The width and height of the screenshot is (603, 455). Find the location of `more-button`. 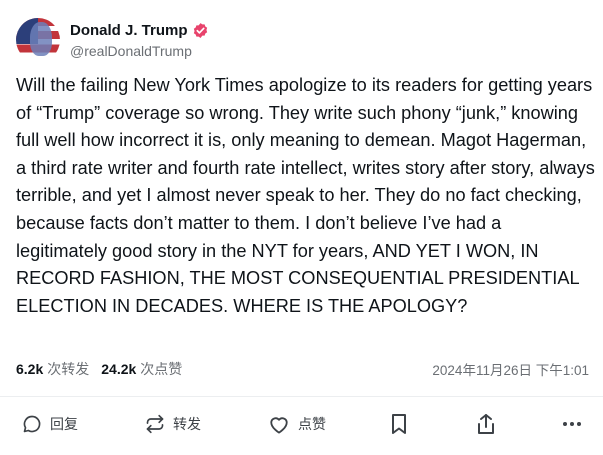

more-button is located at coordinates (572, 424).